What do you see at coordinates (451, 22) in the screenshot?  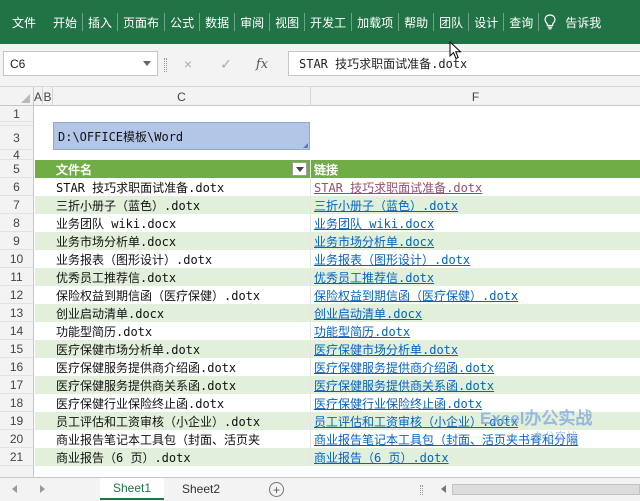 I see `tab-team: 团队` at bounding box center [451, 22].